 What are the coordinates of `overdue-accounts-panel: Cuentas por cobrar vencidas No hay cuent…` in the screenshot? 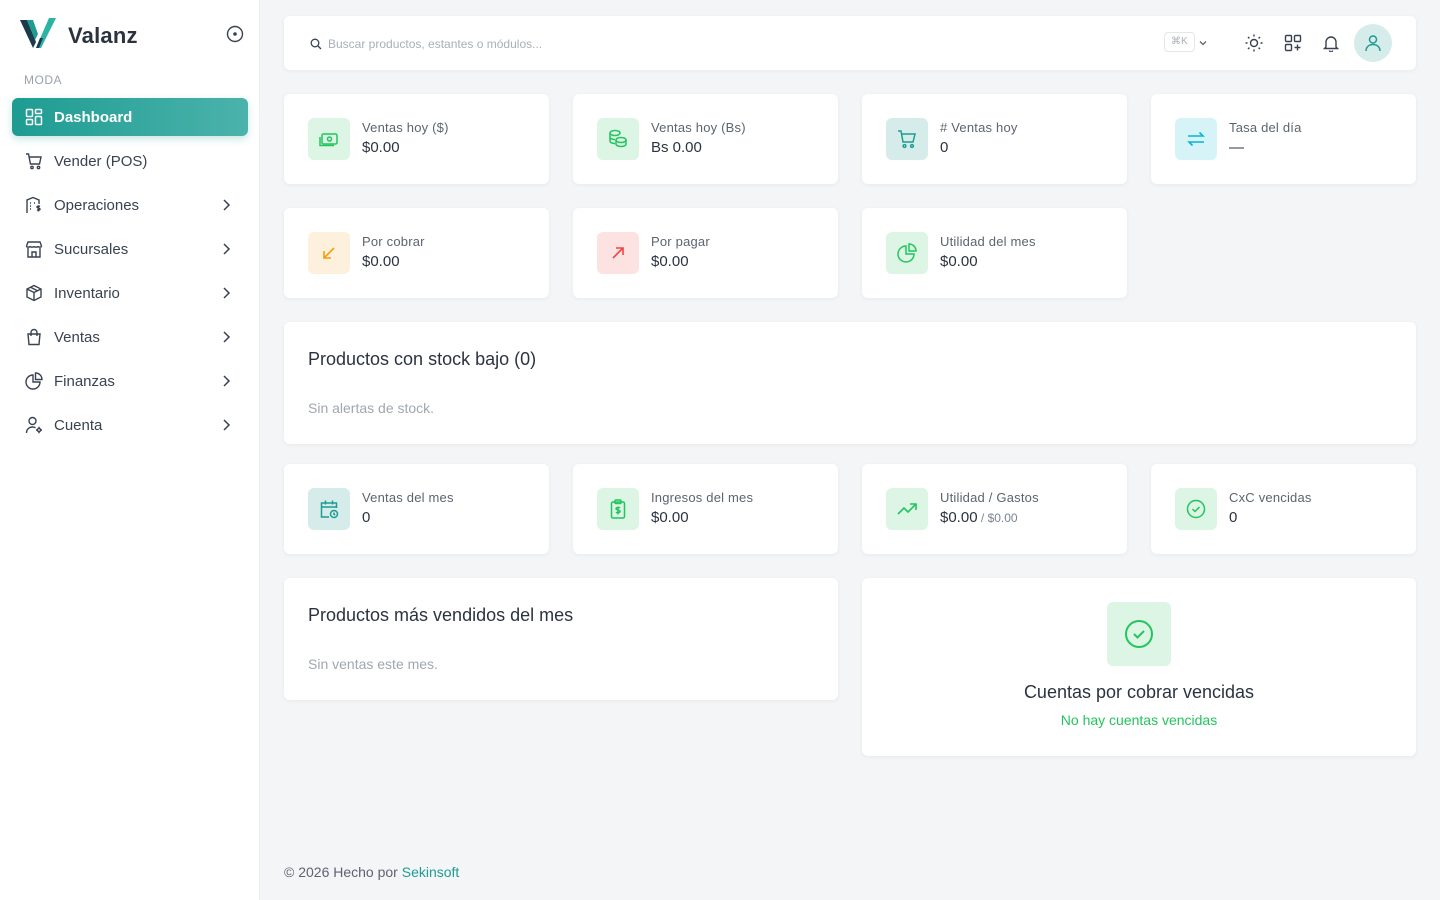 It's located at (1139, 667).